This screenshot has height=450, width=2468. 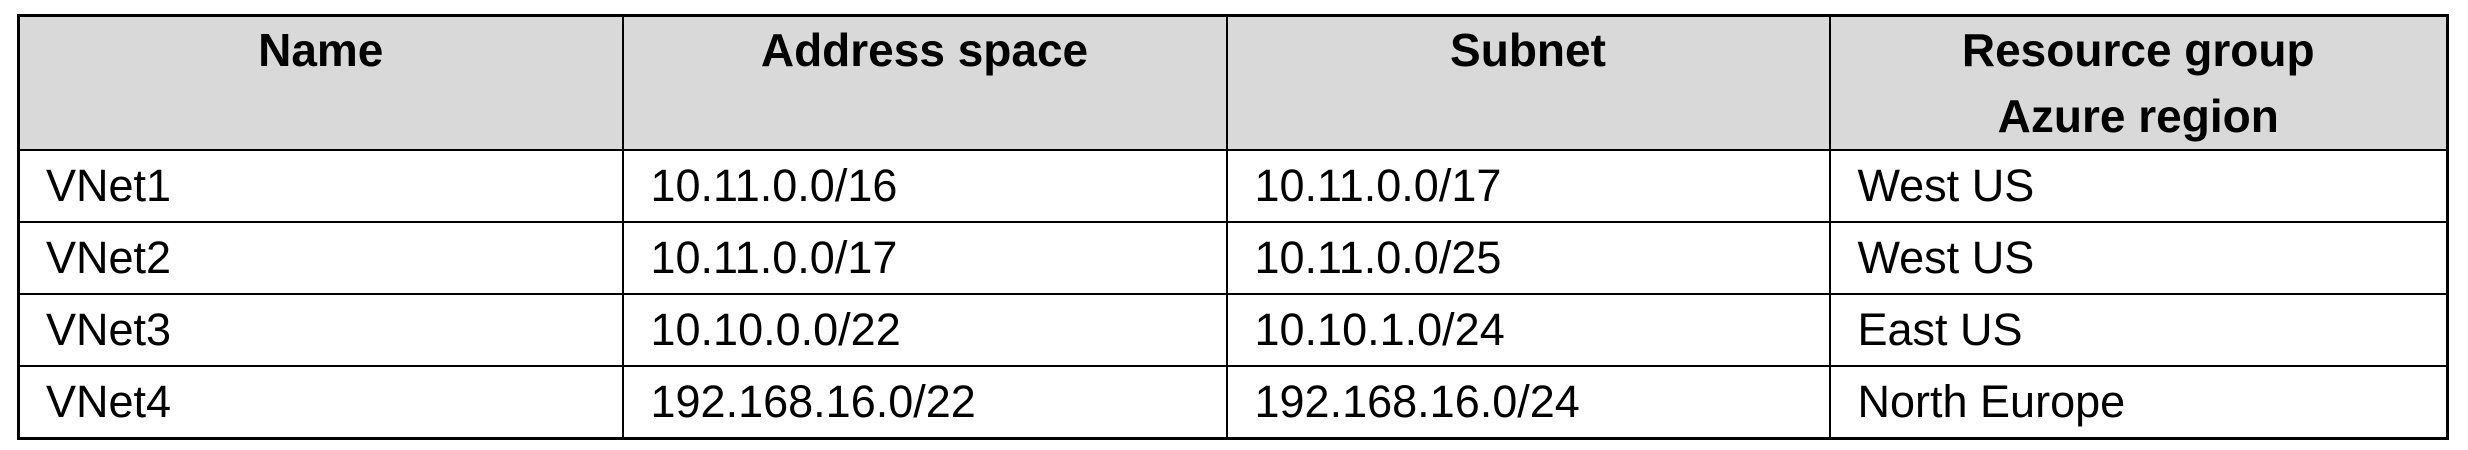 What do you see at coordinates (924, 330) in the screenshot?
I see `cell-address-space: 10.10.0.0/22` at bounding box center [924, 330].